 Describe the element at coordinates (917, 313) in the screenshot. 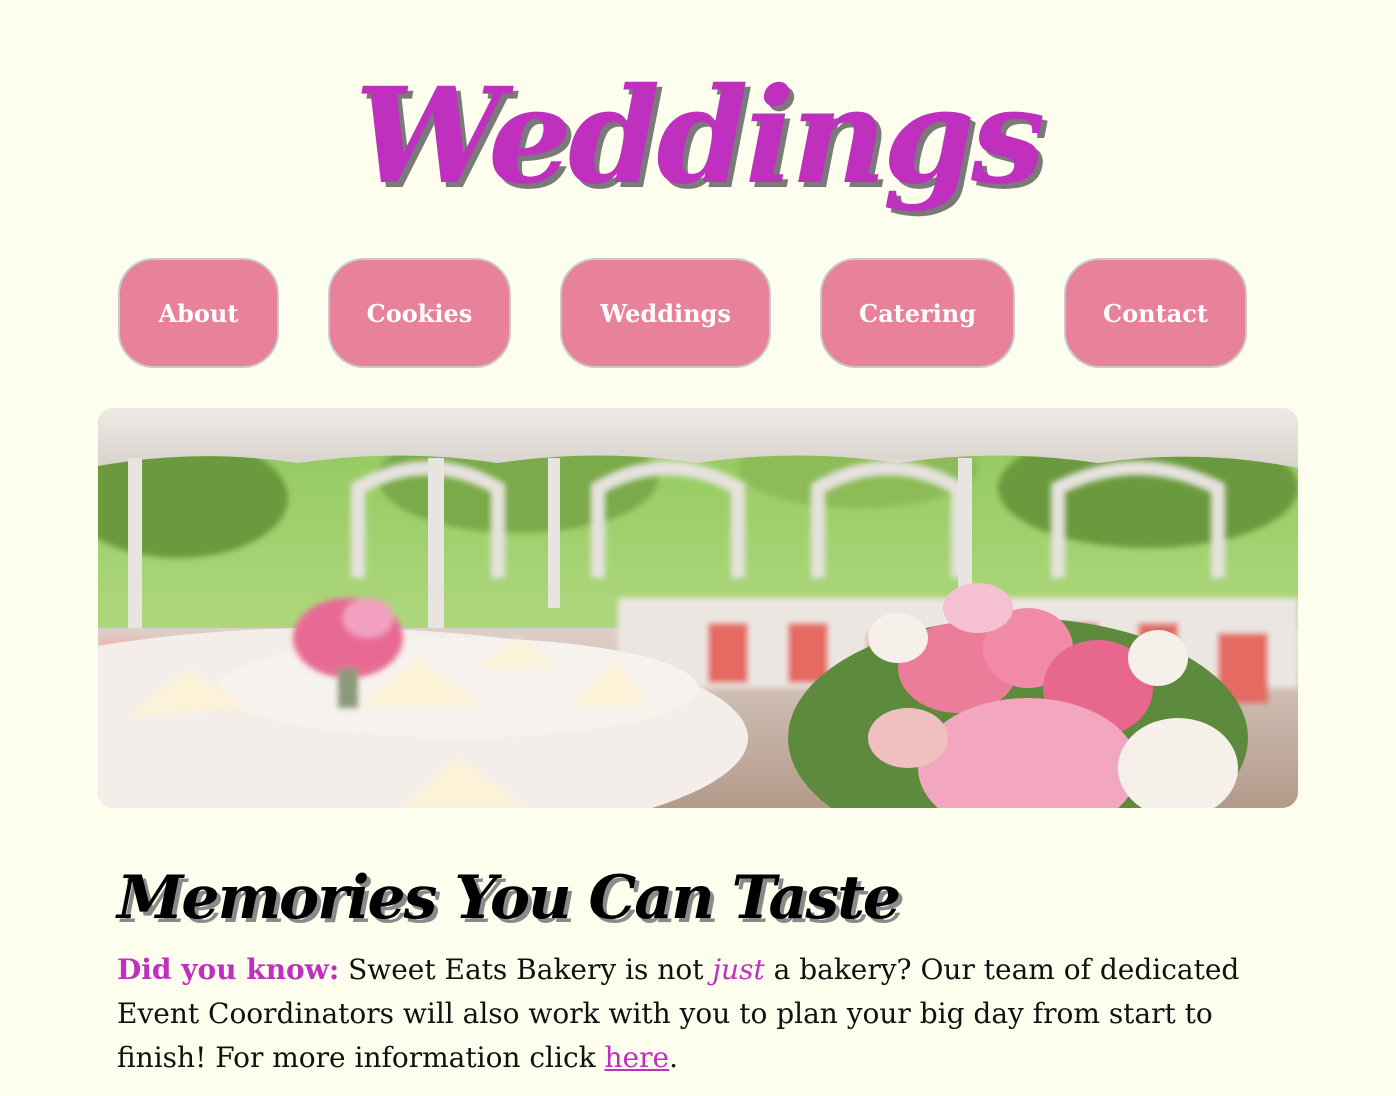

I see `nav-catering-button: Catering` at that location.